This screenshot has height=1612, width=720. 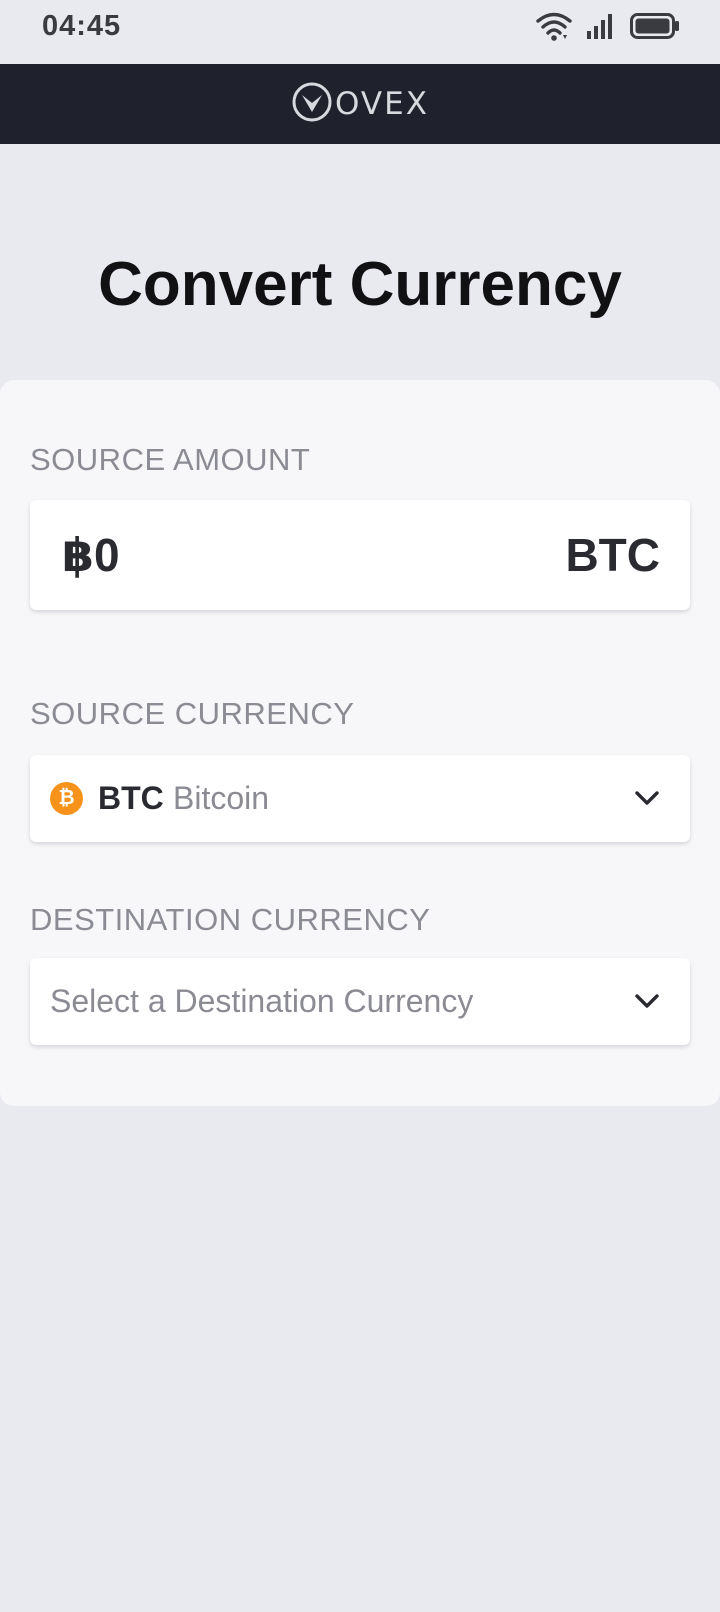 I want to click on battery-icon, so click(x=655, y=28).